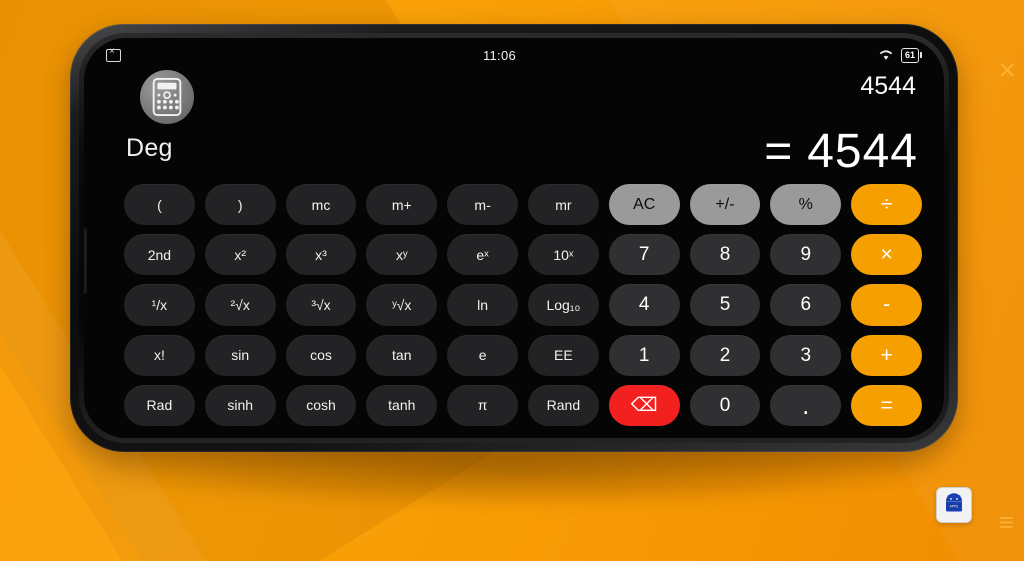 This screenshot has height=561, width=1024. I want to click on status-bar-left, so click(113, 54).